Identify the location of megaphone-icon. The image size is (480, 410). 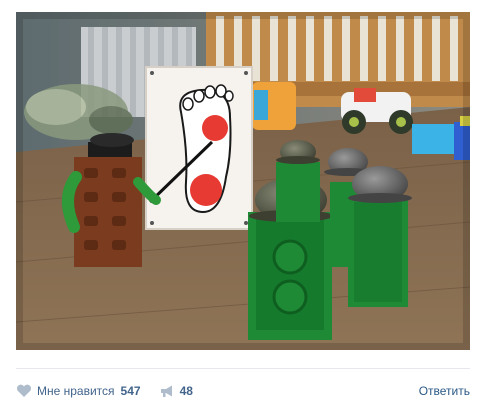
(167, 391).